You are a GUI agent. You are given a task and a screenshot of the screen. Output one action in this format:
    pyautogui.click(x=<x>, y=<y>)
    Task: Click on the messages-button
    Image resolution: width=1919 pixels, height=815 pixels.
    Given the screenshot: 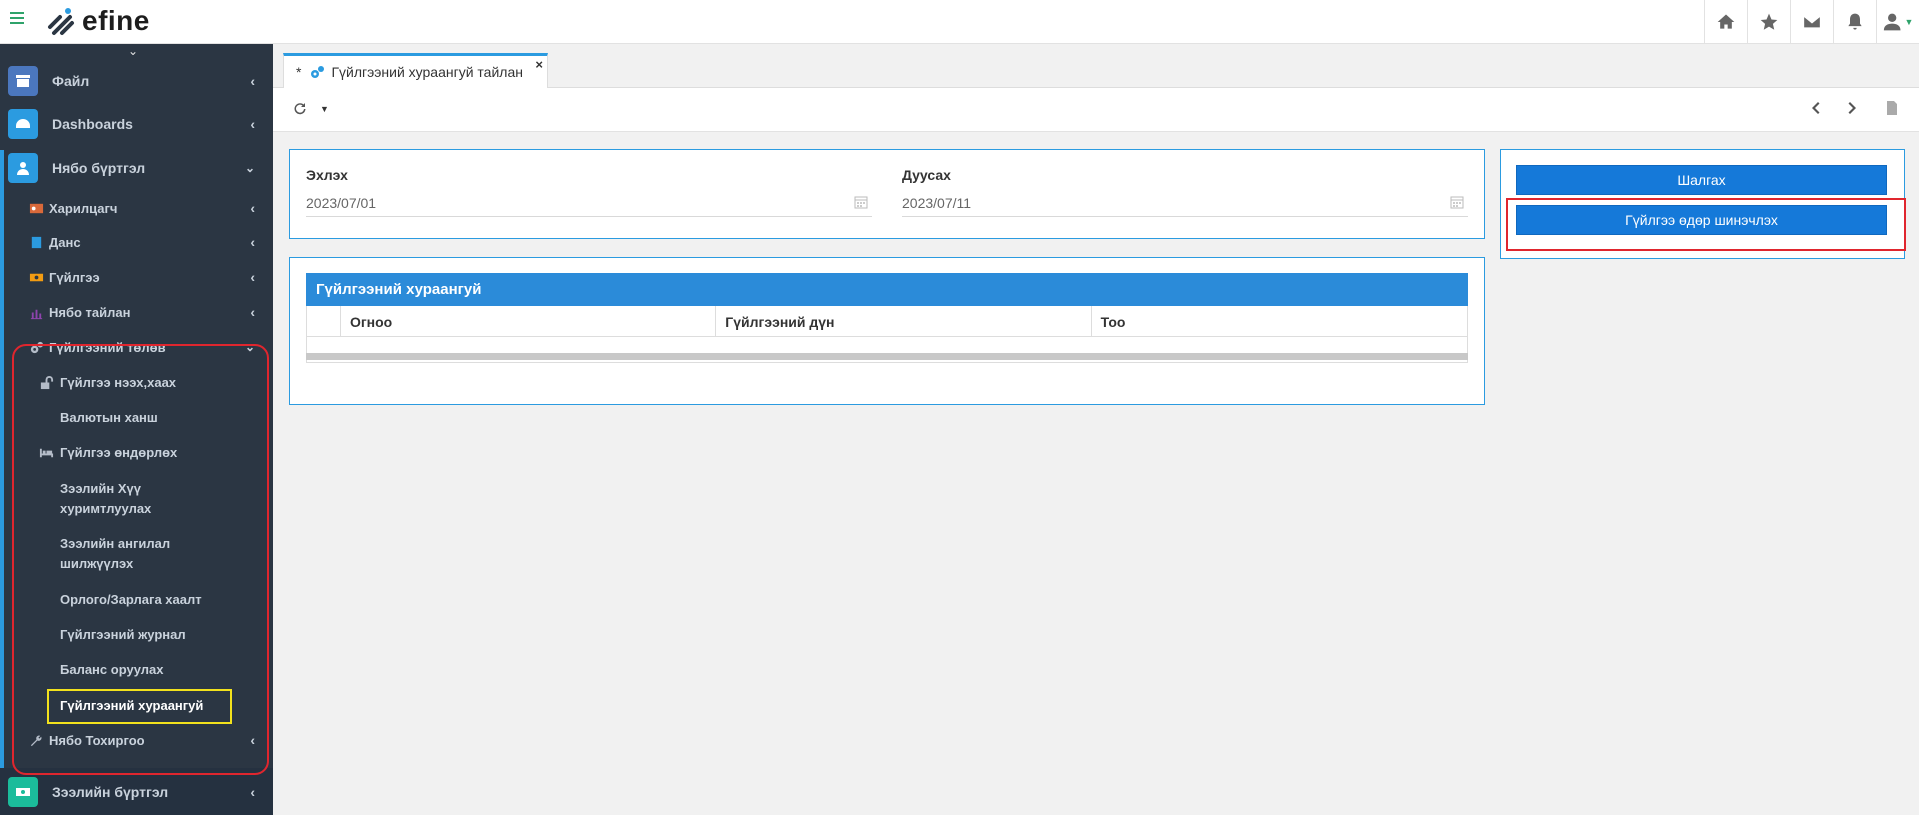 What is the action you would take?
    pyautogui.click(x=1811, y=22)
    